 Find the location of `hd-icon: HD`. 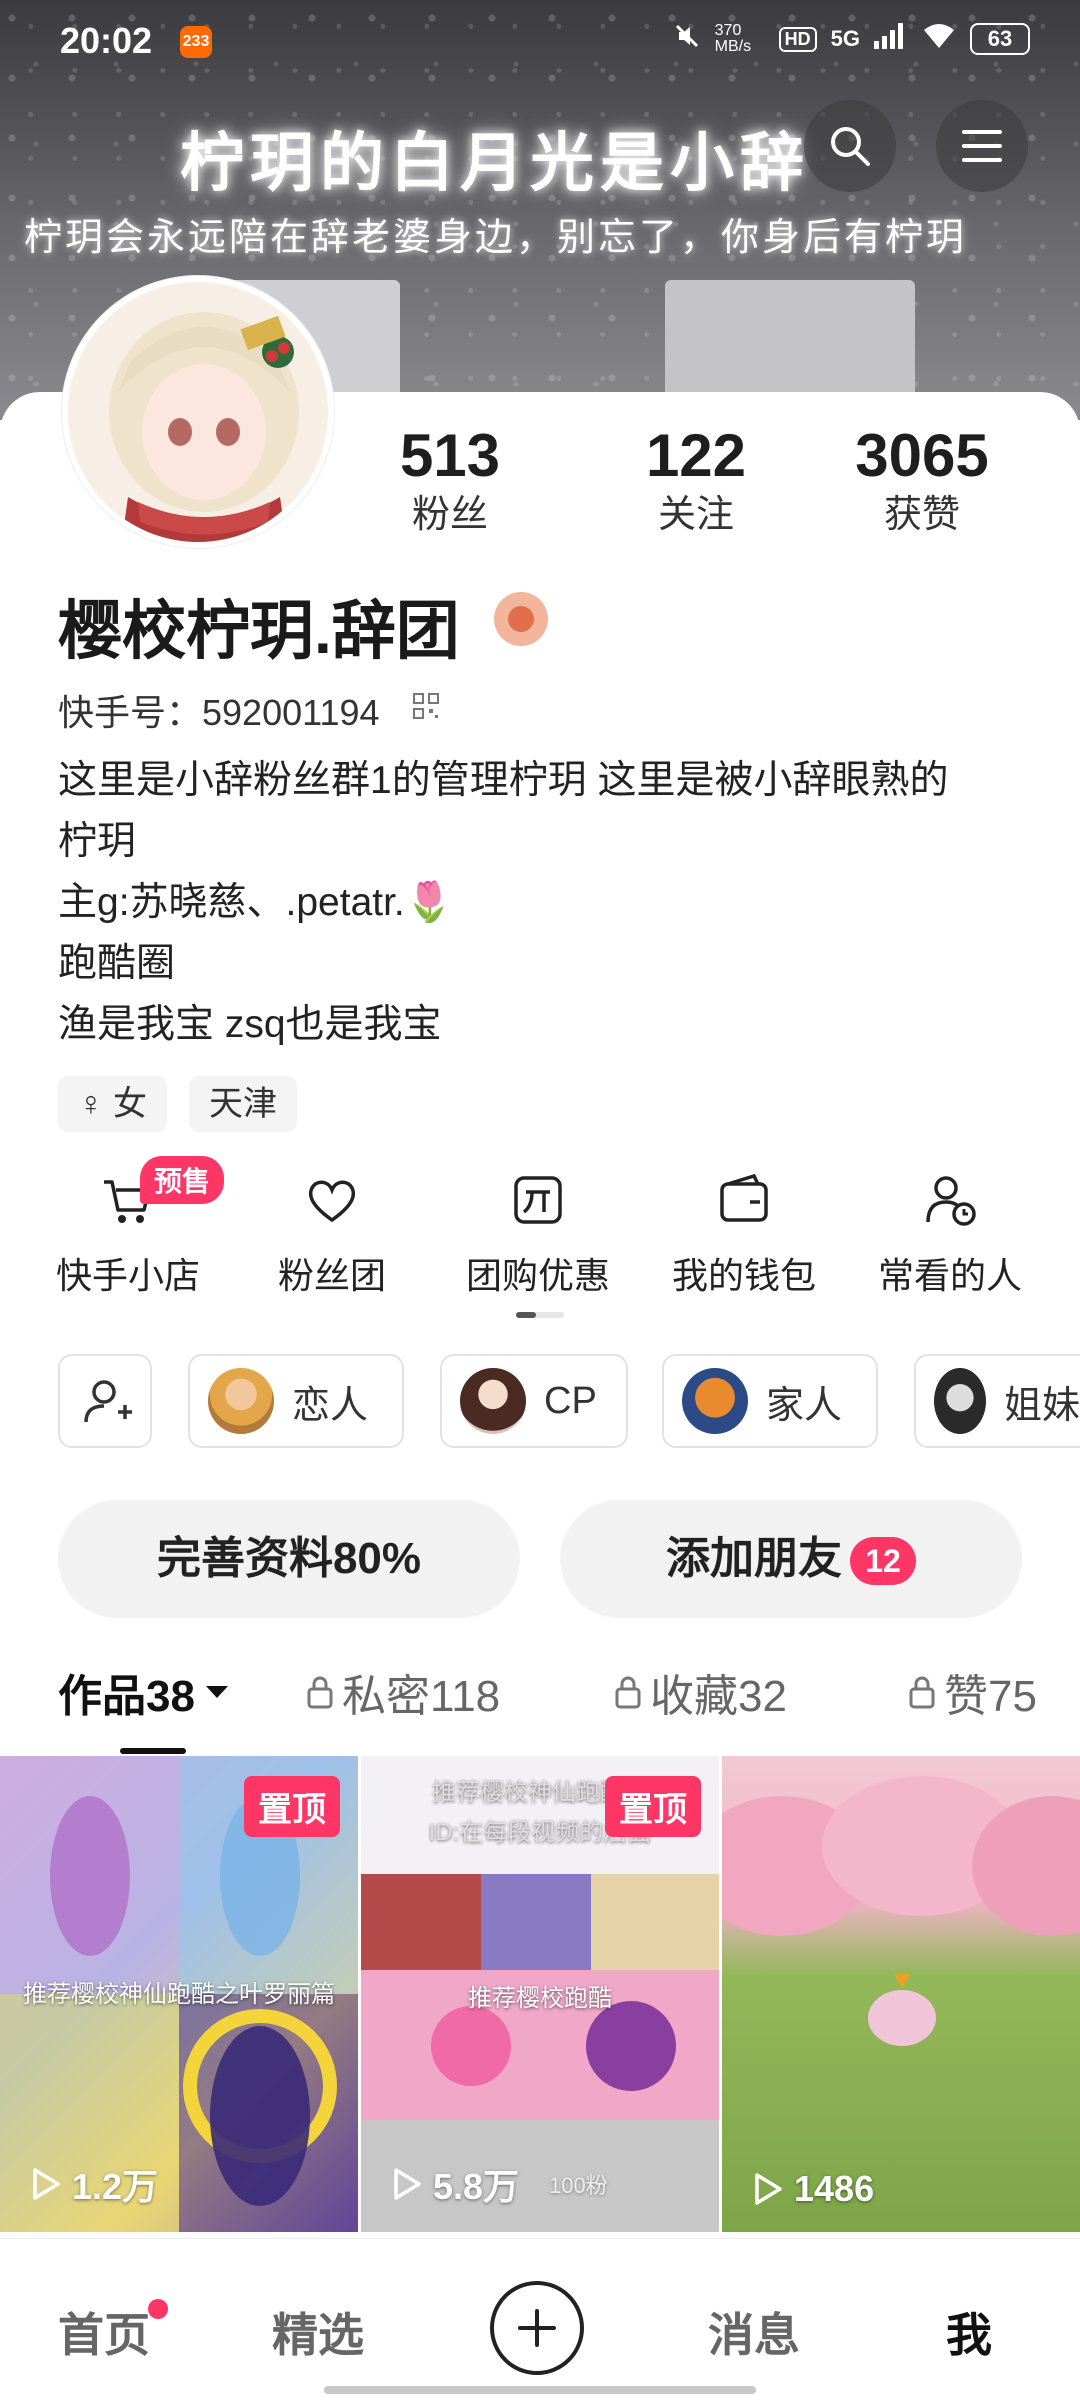

hd-icon: HD is located at coordinates (797, 39).